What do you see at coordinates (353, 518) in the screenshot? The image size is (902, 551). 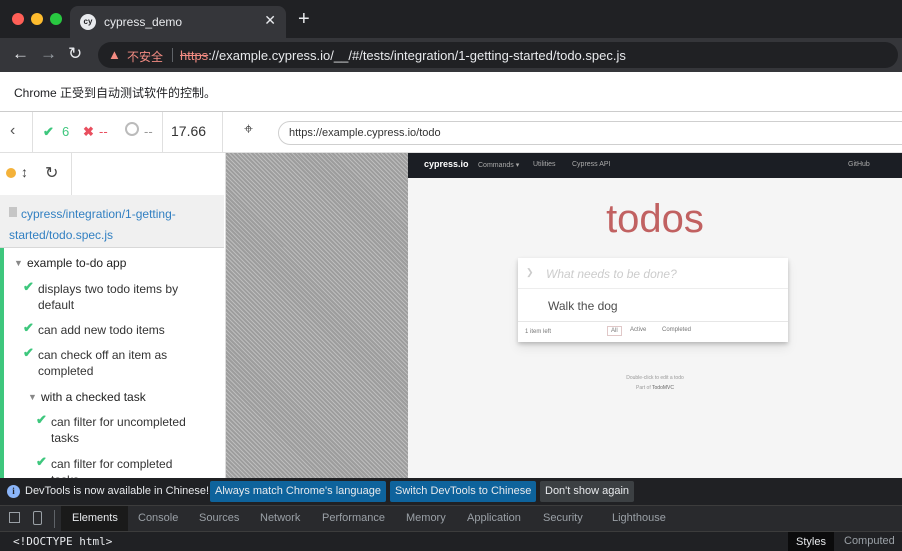 I see `tab-performance: Performance` at bounding box center [353, 518].